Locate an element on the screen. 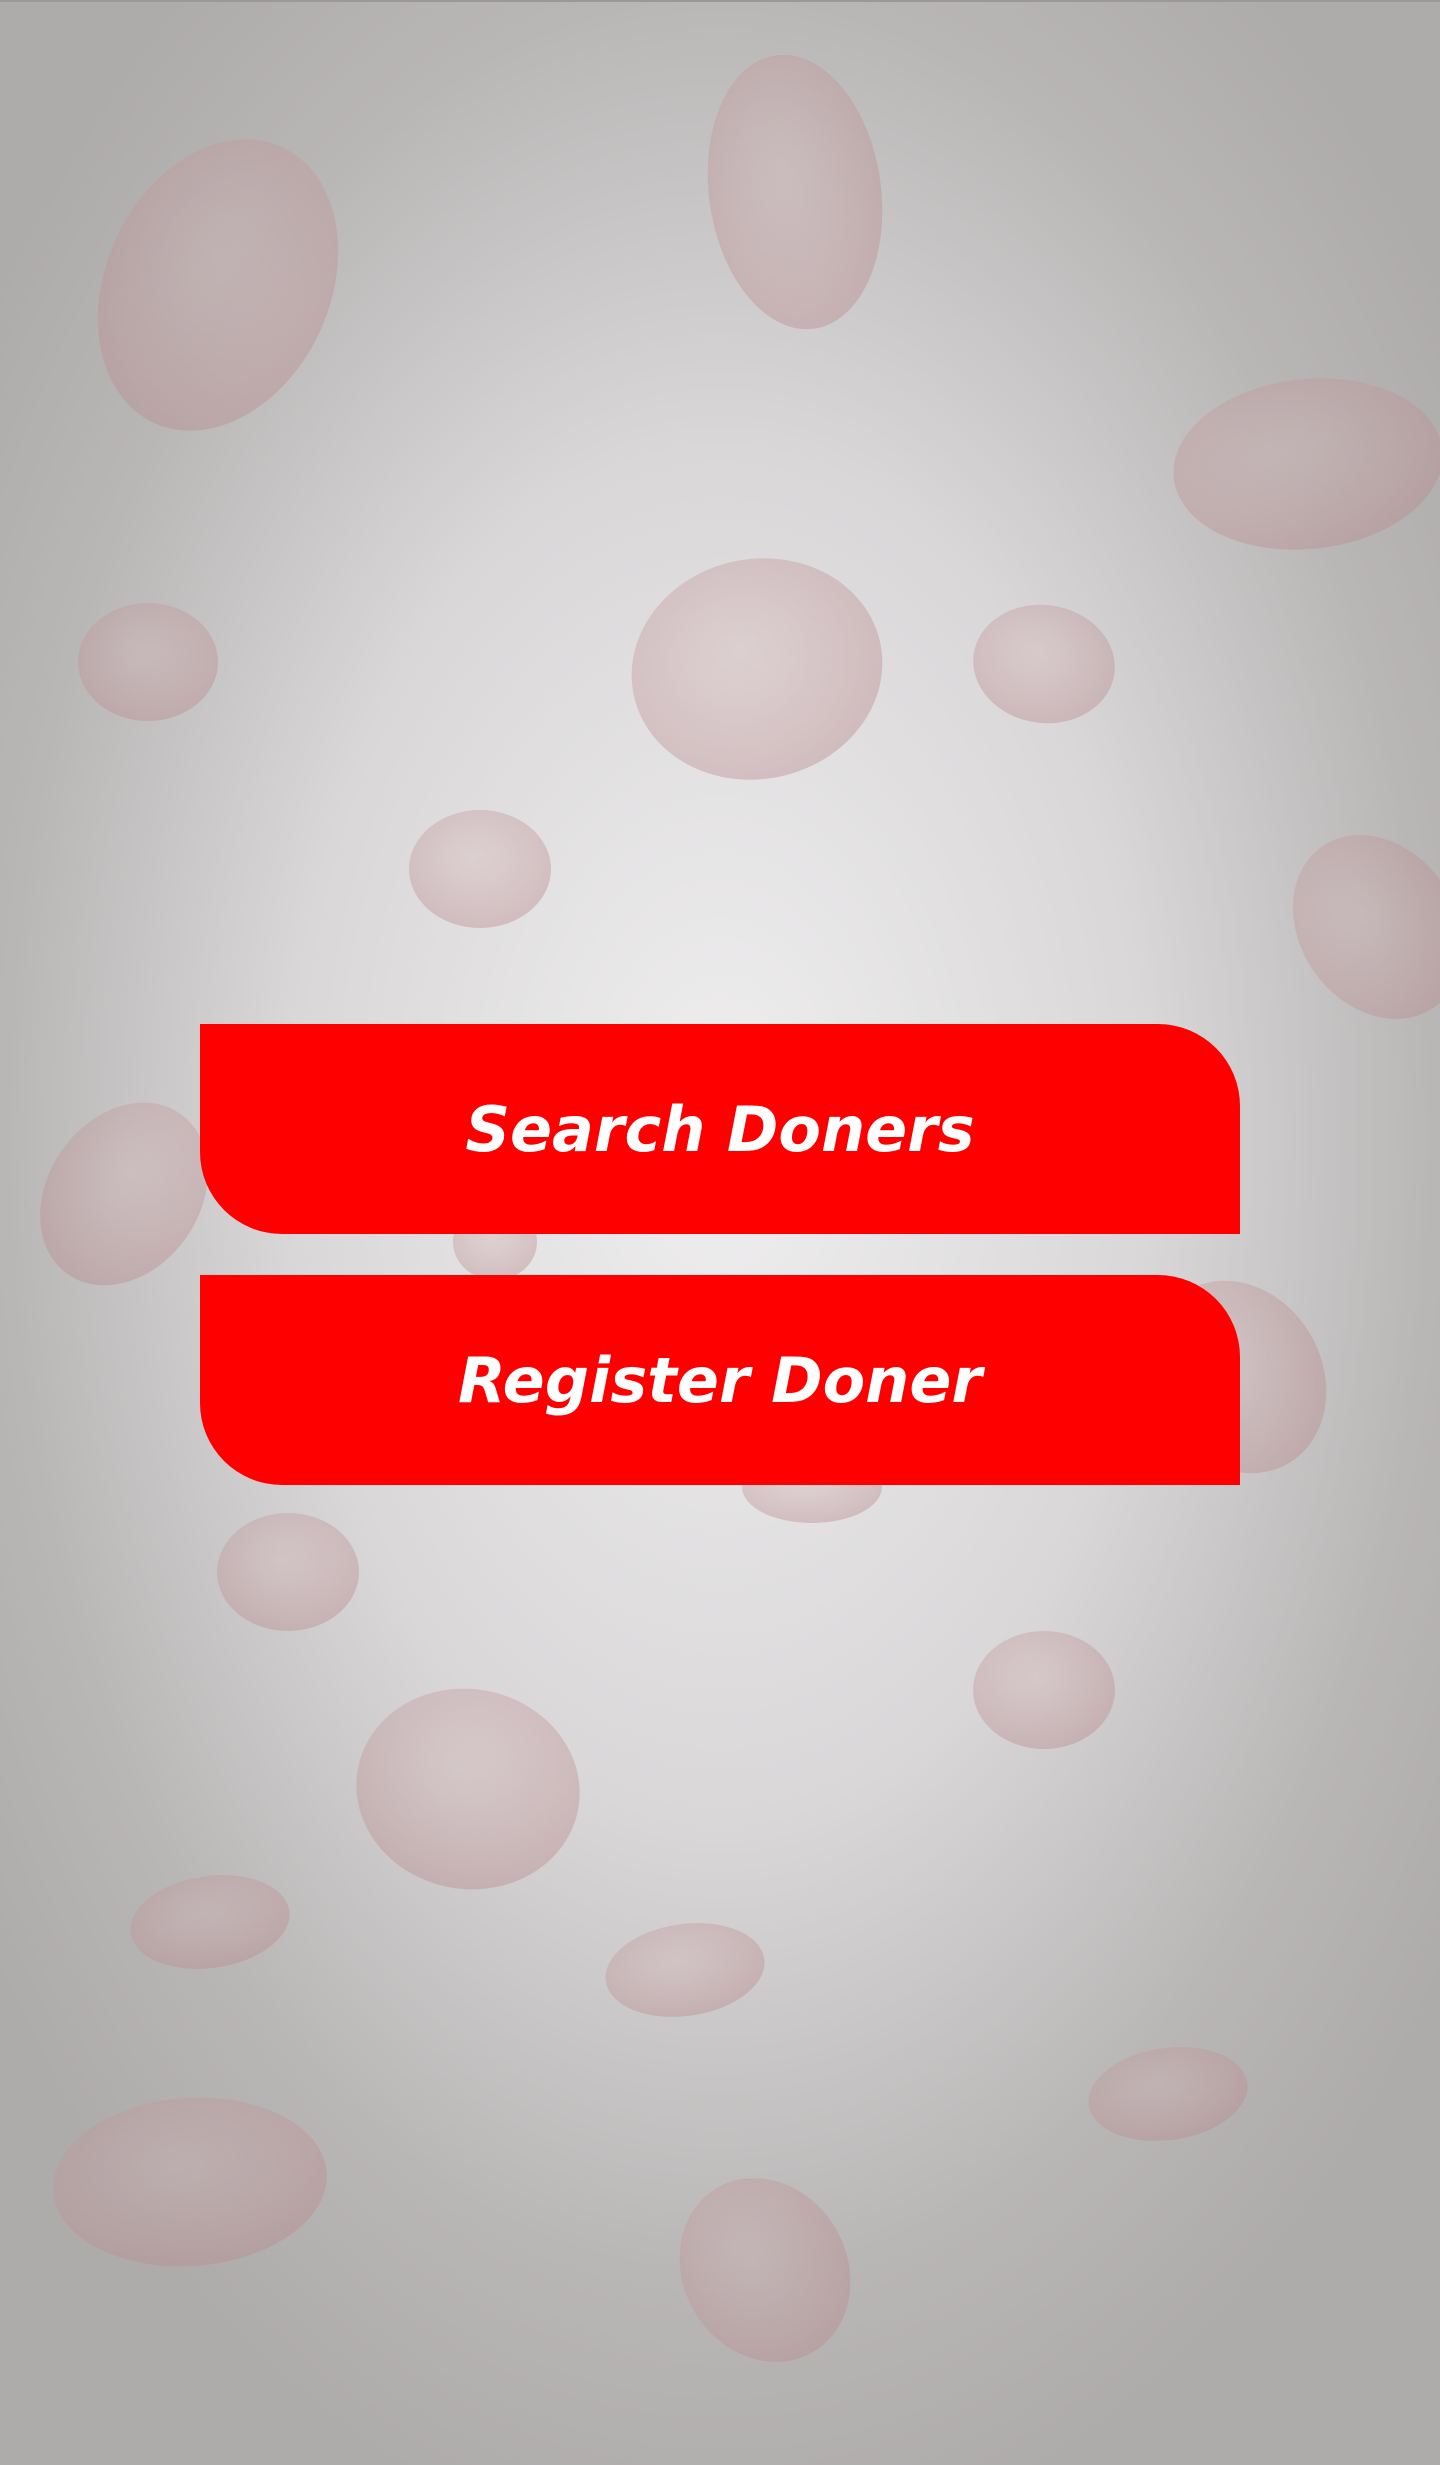 The height and width of the screenshot is (2465, 1440). search-doners-button: Search Doners is located at coordinates (720, 1129).